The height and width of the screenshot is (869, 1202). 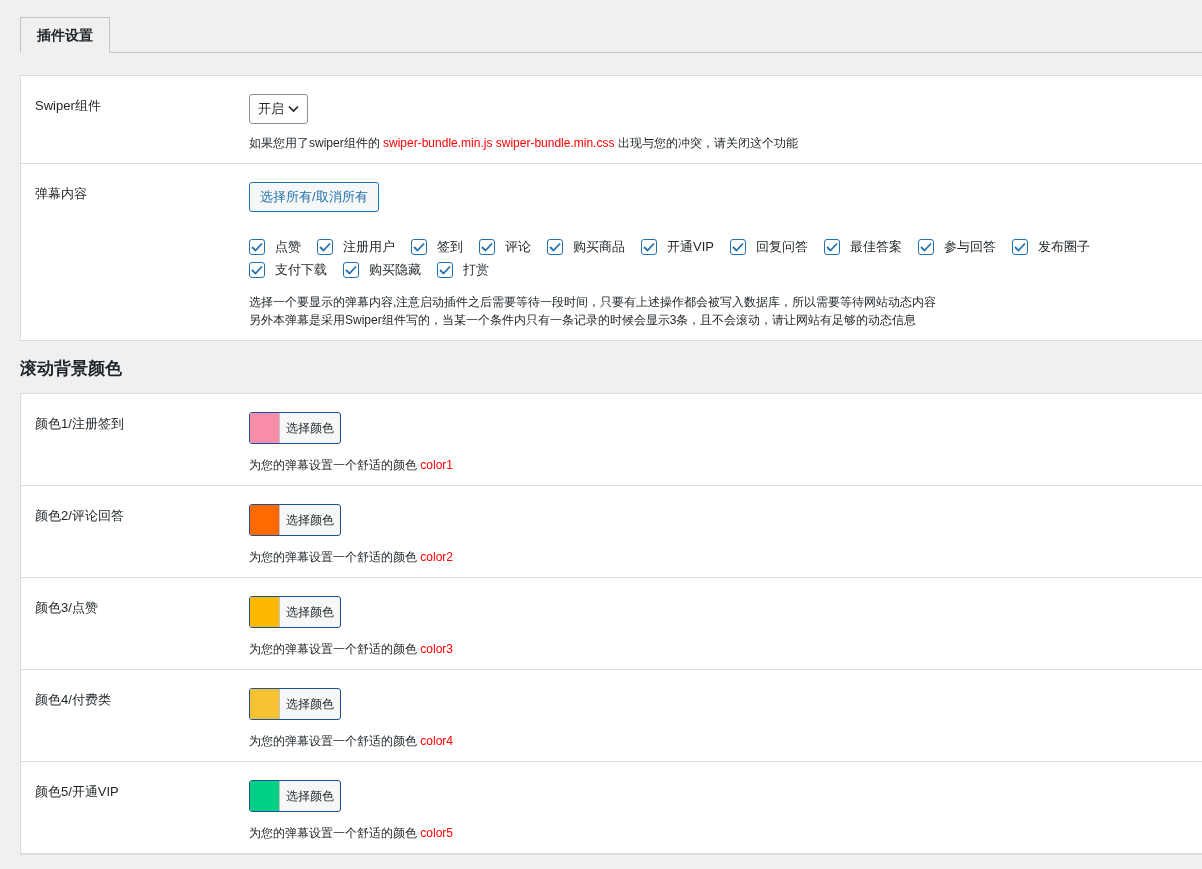 What do you see at coordinates (969, 247) in the screenshot?
I see `checkbox-label: 参与回答` at bounding box center [969, 247].